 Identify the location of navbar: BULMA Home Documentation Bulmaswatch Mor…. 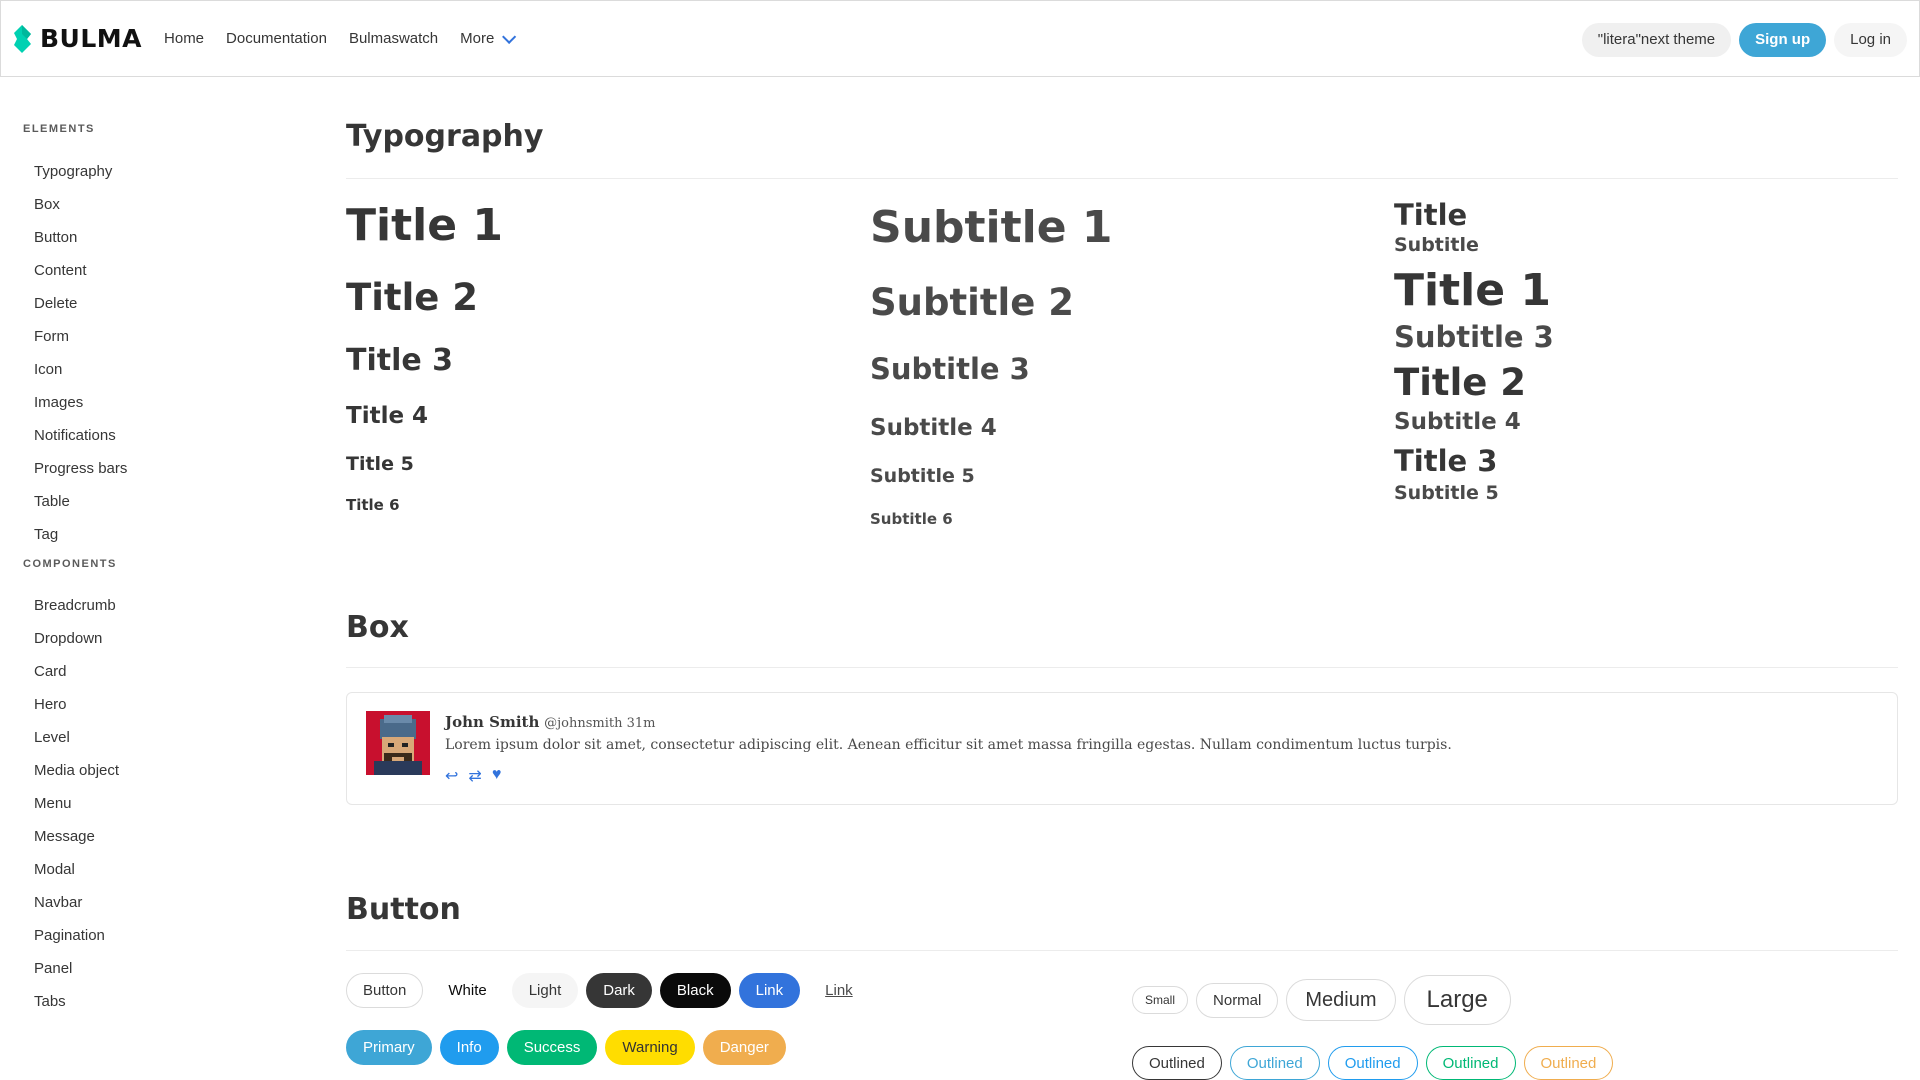
(960, 38).